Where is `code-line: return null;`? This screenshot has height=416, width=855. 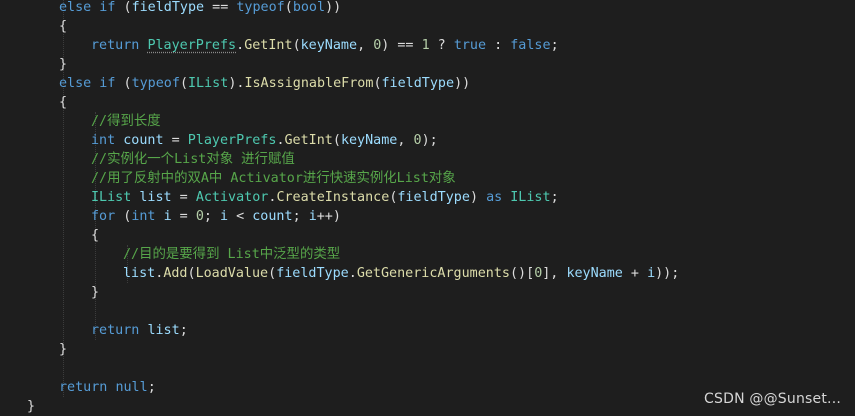 code-line: return null; is located at coordinates (107, 387).